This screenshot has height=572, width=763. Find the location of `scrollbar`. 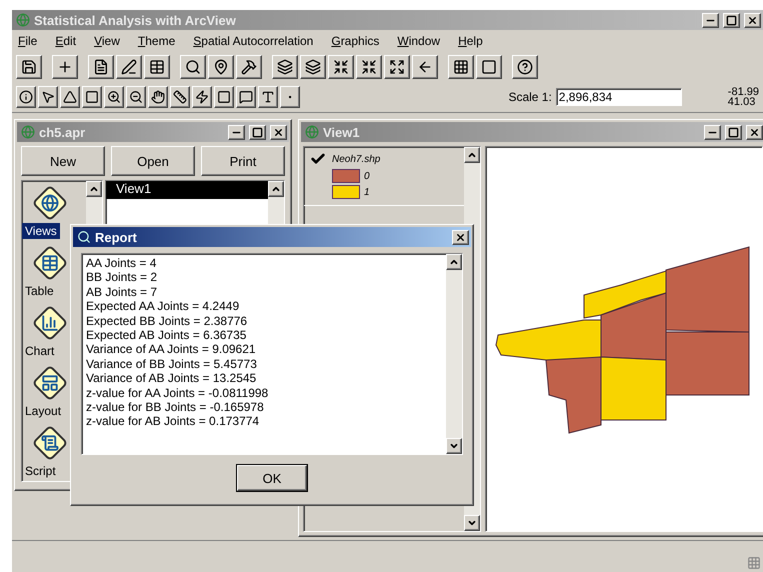

scrollbar is located at coordinates (454, 354).